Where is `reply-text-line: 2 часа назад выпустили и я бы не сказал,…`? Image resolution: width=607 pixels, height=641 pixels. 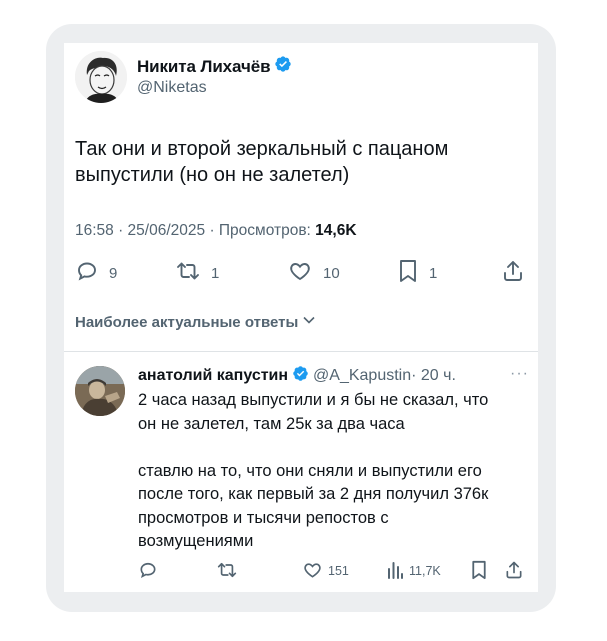
reply-text-line: 2 часа назад выпустили и я бы не сказал,… is located at coordinates (313, 400).